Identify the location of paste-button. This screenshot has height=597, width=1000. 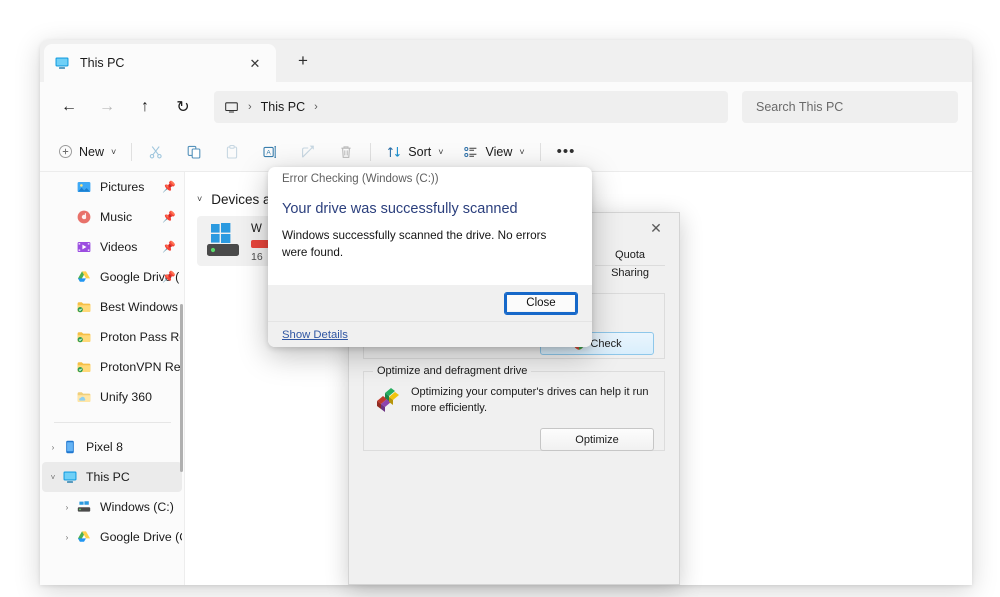
(232, 152).